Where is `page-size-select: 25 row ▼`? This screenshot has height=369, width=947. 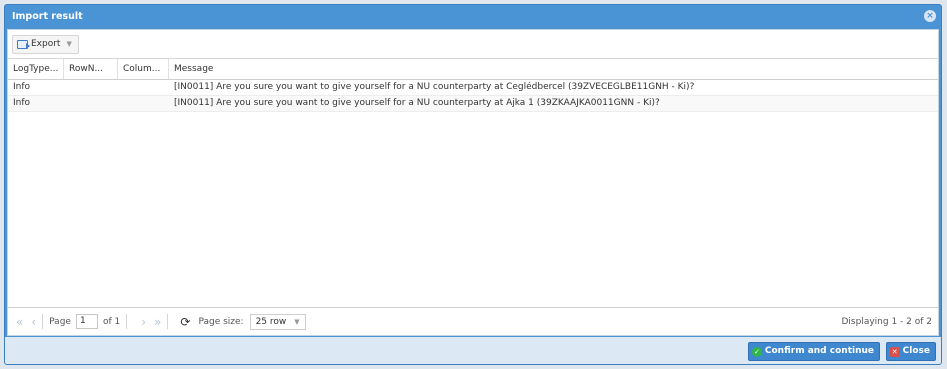
page-size-select: 25 row ▼ is located at coordinates (277, 321).